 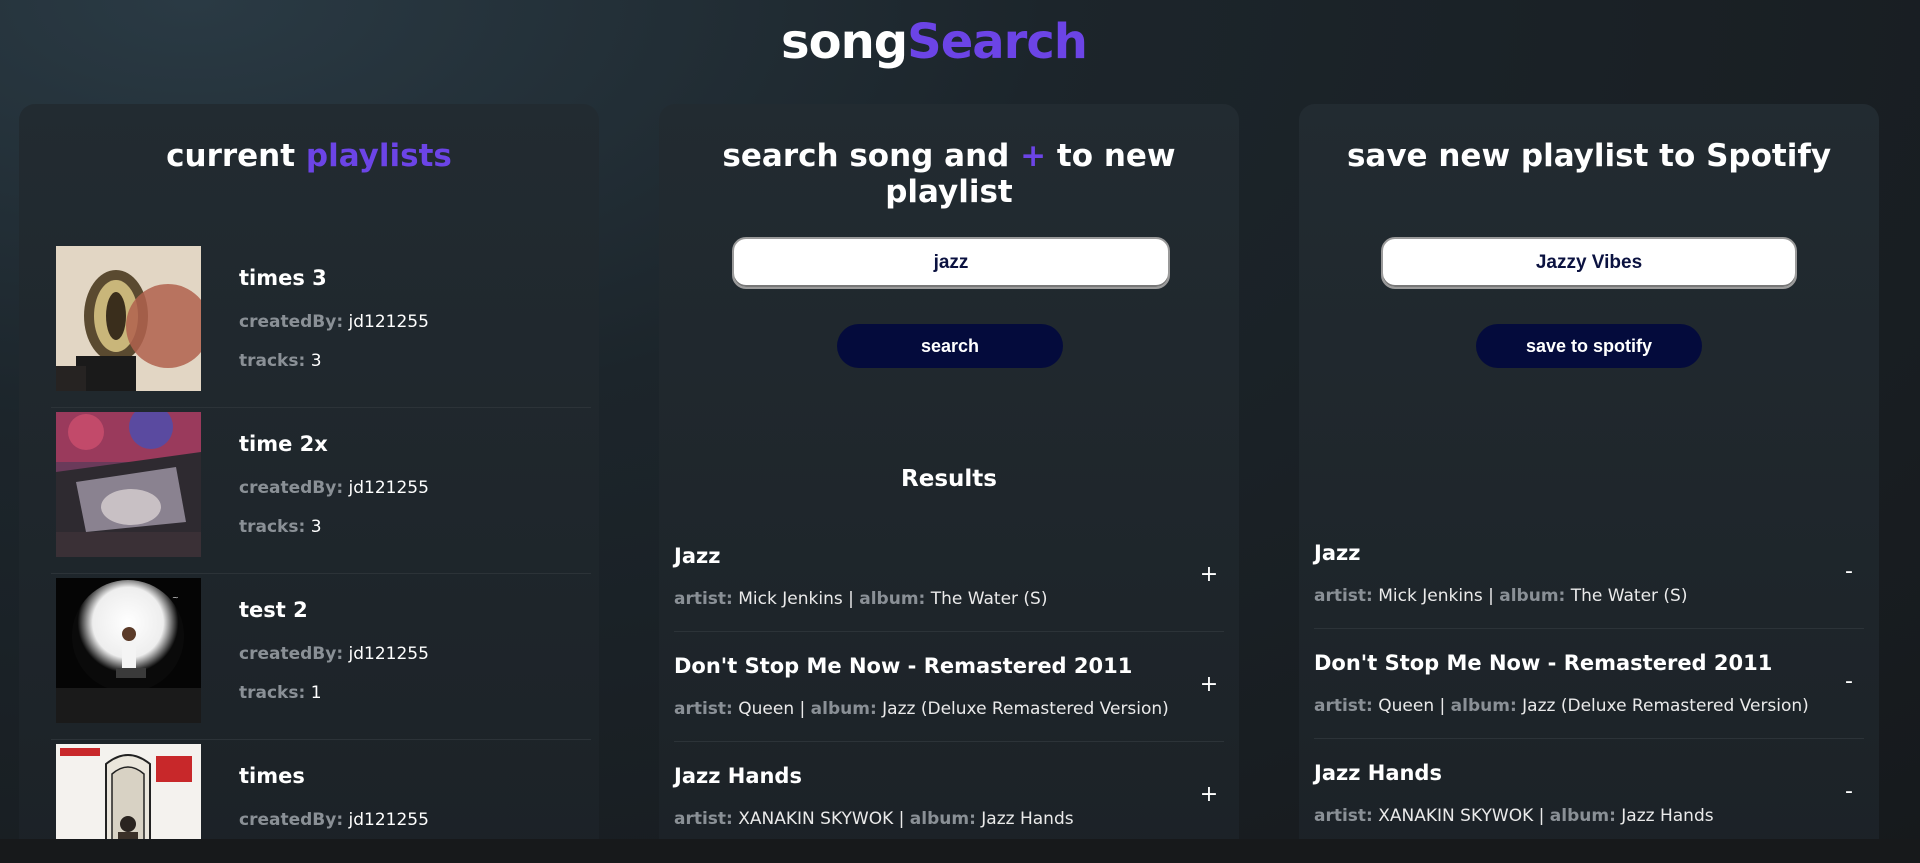 What do you see at coordinates (1589, 156) in the screenshot?
I see `save-panel-title: save new playlist to Spotify` at bounding box center [1589, 156].